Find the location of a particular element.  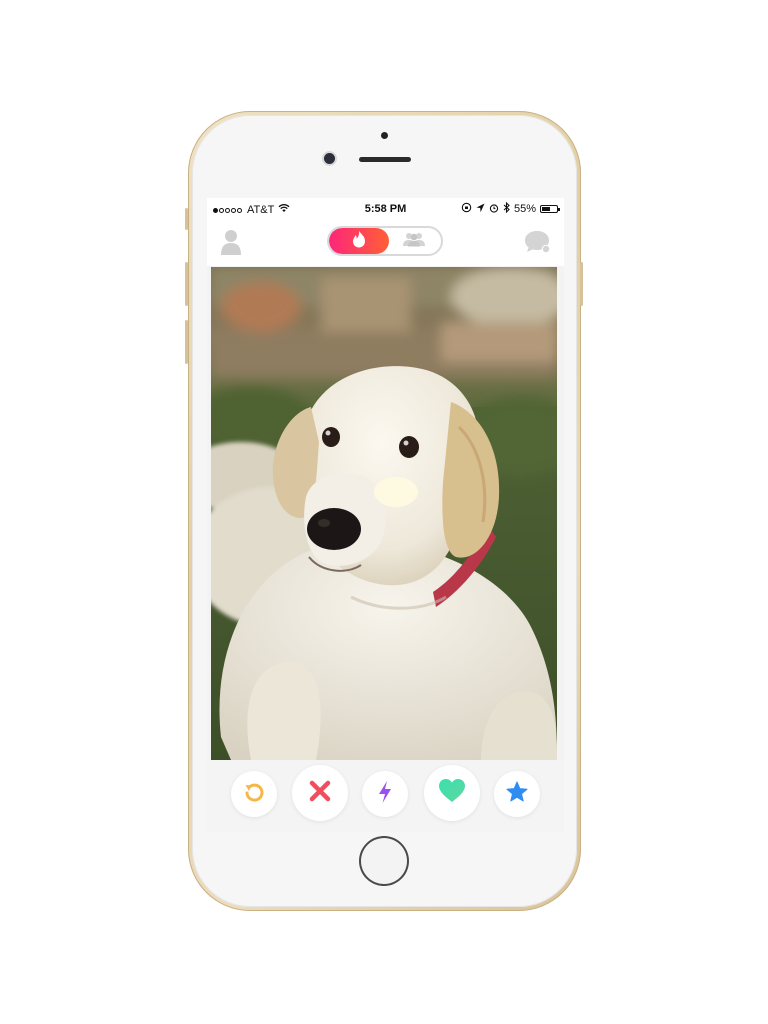

mute-switch is located at coordinates (186, 219).